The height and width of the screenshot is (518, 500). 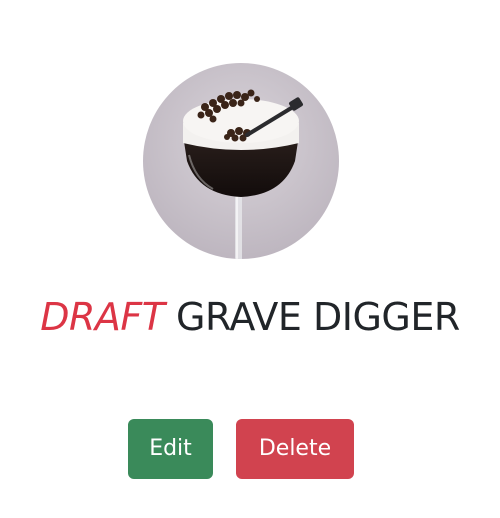 I want to click on cocktail-photo, so click(x=241, y=161).